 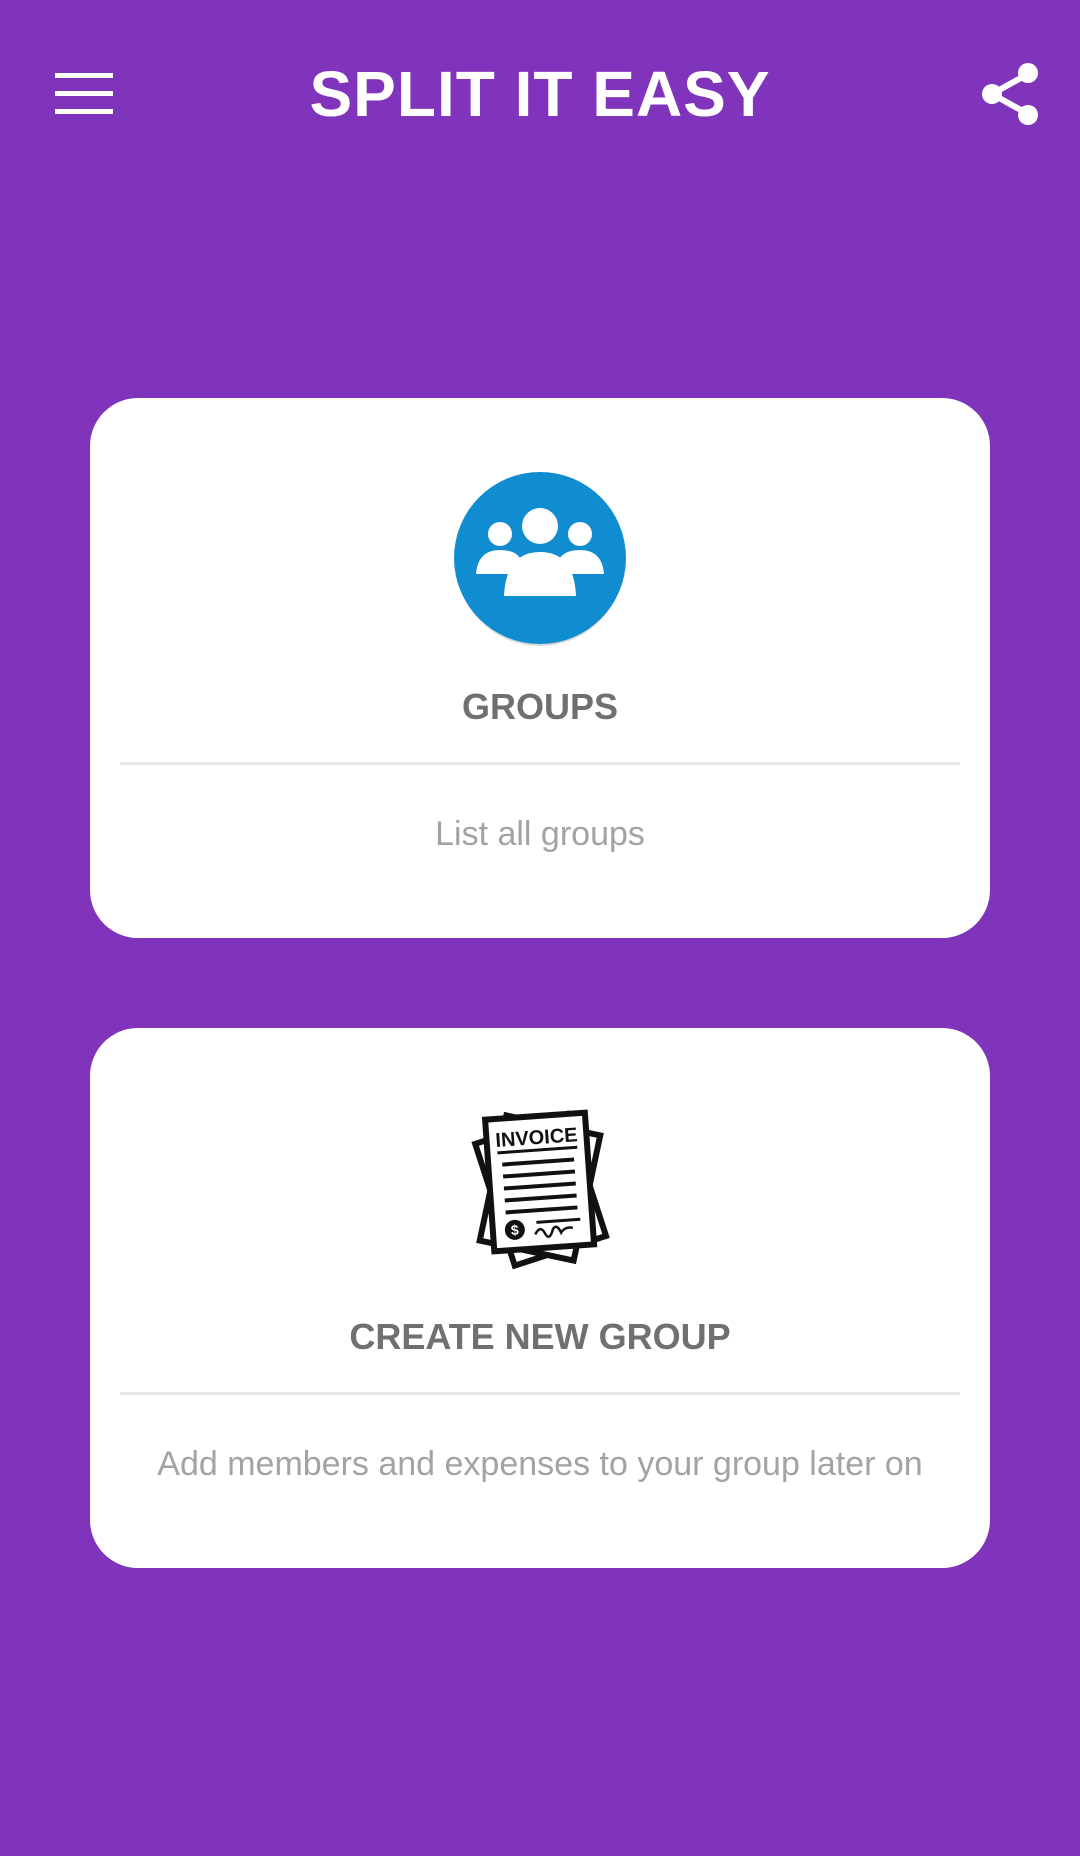 What do you see at coordinates (540, 706) in the screenshot?
I see `groups-title: GROUPS` at bounding box center [540, 706].